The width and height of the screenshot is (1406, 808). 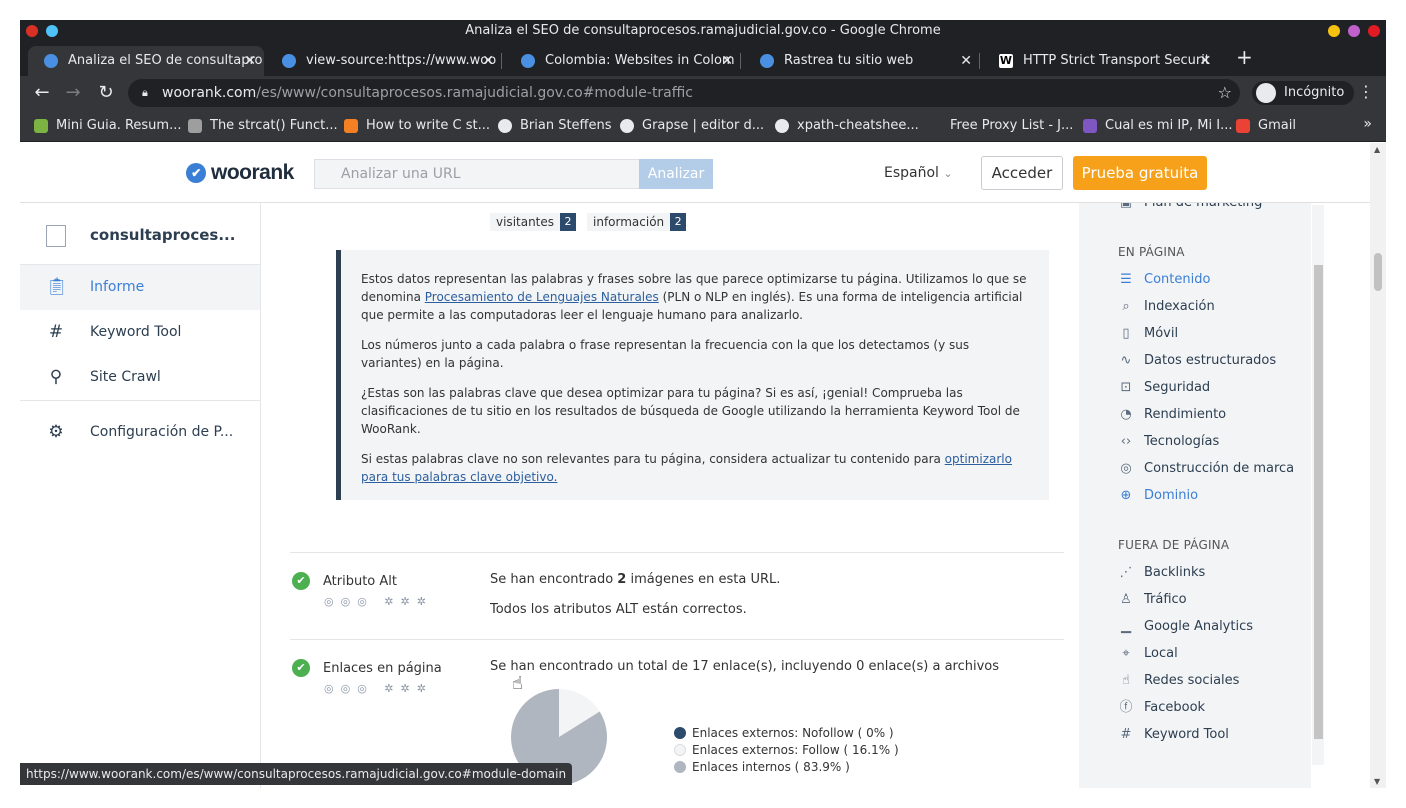 What do you see at coordinates (1022, 173) in the screenshot?
I see `login-button: Acceder` at bounding box center [1022, 173].